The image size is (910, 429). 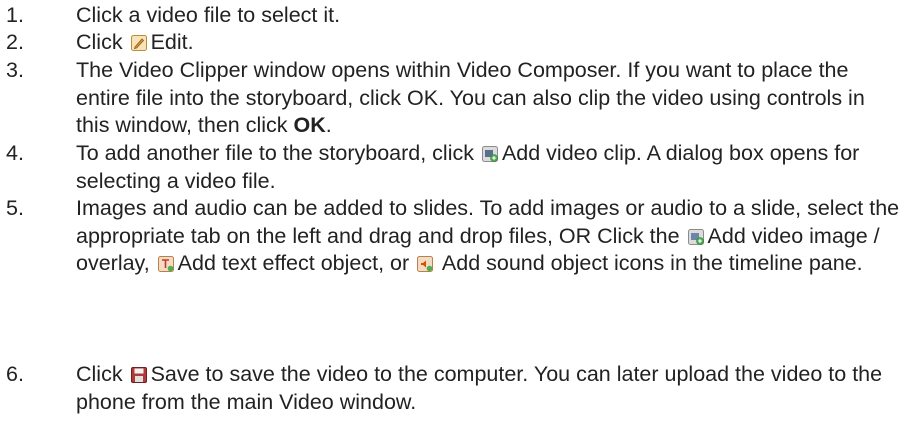 I want to click on add-text-effect-icon, so click(x=166, y=264).